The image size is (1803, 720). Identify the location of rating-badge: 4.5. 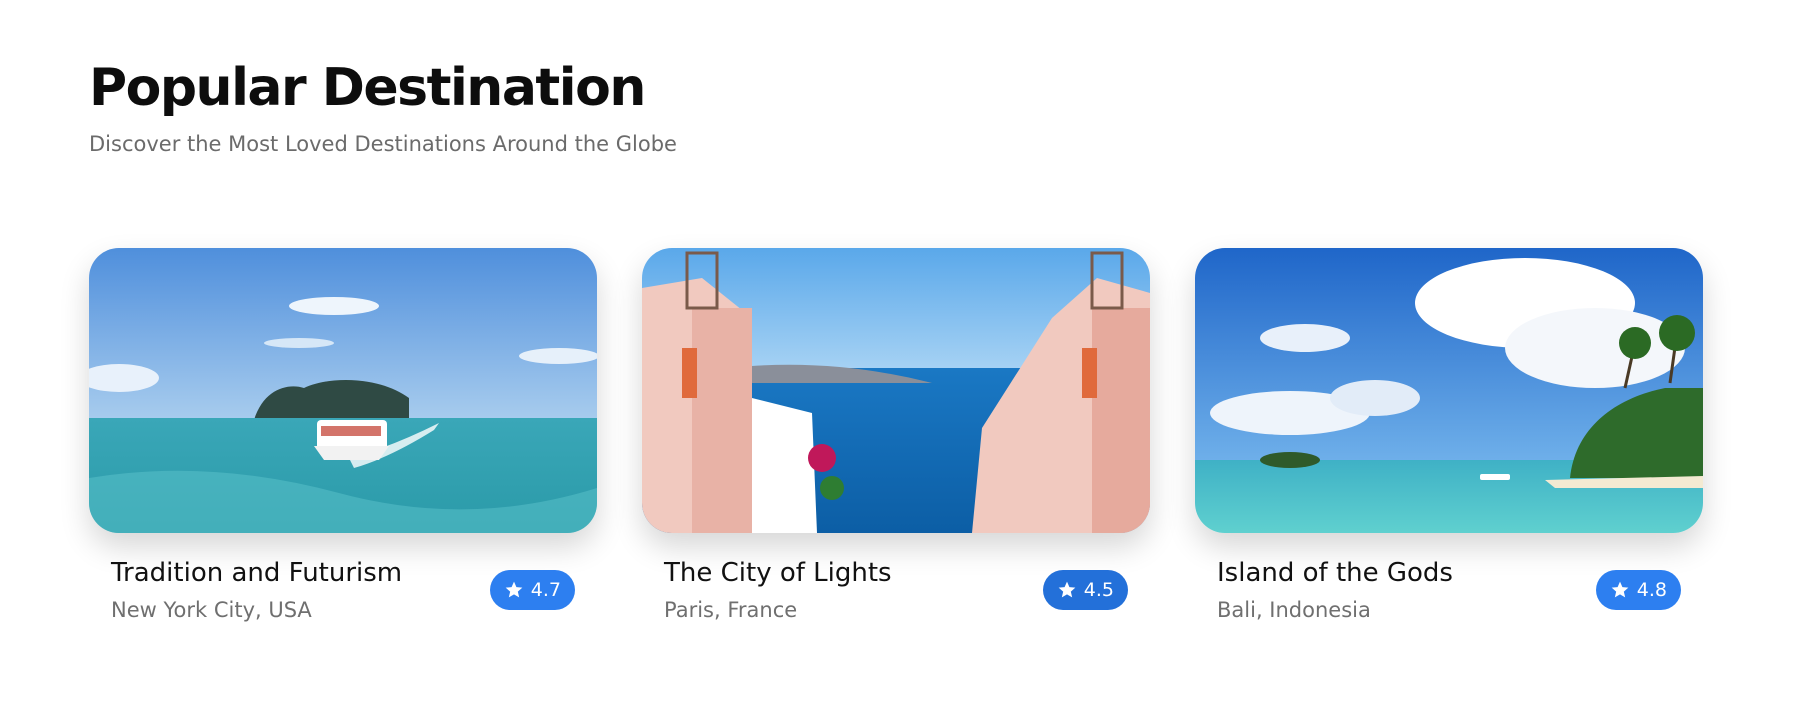
(1085, 590).